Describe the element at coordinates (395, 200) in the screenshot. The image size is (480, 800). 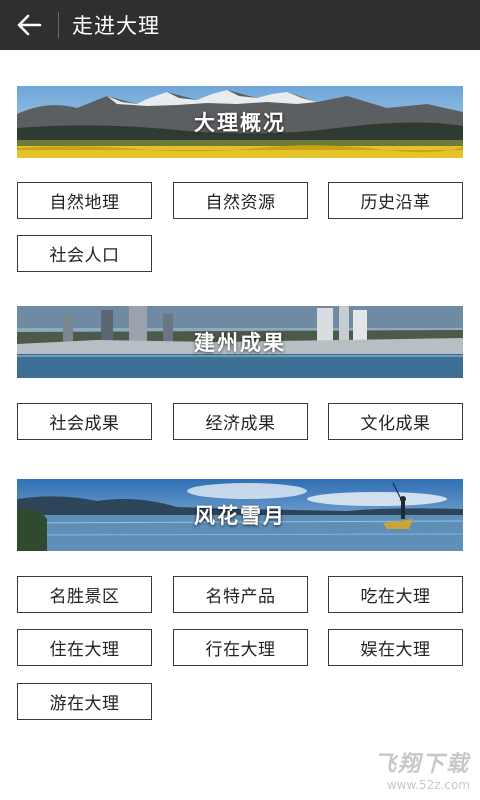
I see `menu-item-history: 历史沿革` at that location.